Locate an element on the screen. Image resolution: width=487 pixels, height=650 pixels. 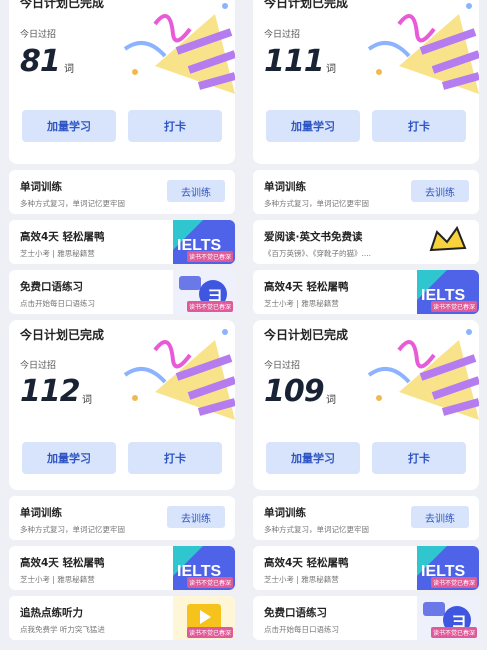
daily-plan-card: 今日计划已完成 今日过招 109 词 加量学习 打卡 is located at coordinates (366, 405).